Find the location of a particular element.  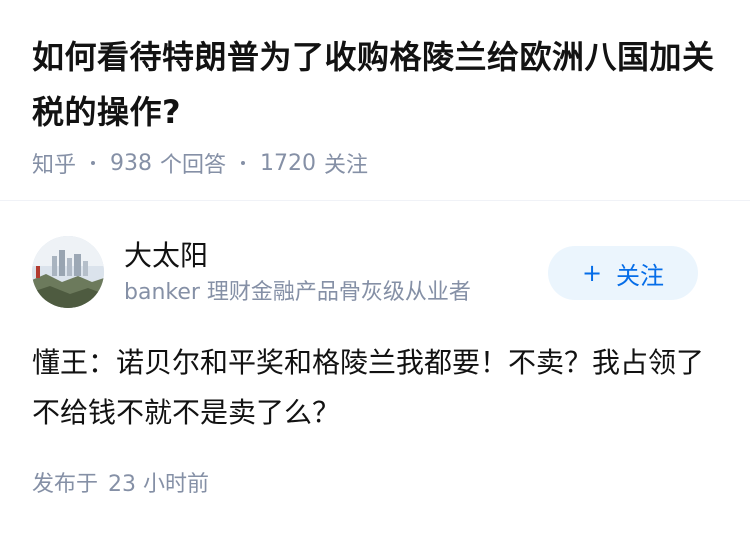

question-meta: 知乎 938 个回答 1720 关注 is located at coordinates (377, 163).